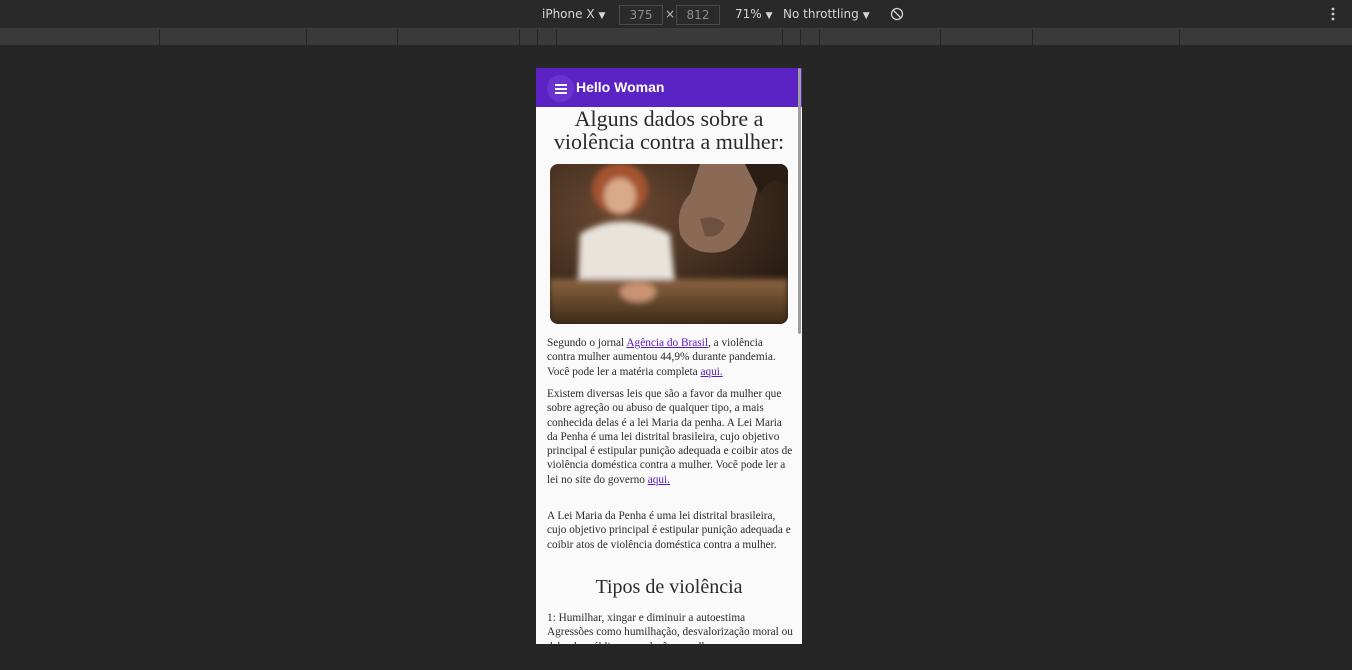  What do you see at coordinates (561, 85) in the screenshot?
I see `hamburger-icon` at bounding box center [561, 85].